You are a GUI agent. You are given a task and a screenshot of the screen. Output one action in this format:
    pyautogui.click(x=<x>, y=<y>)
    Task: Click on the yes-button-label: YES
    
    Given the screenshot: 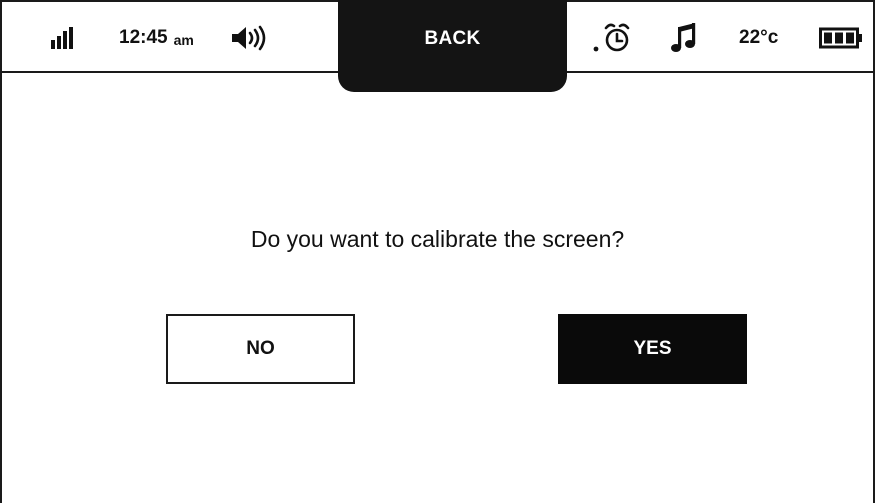 What is the action you would take?
    pyautogui.click(x=652, y=348)
    